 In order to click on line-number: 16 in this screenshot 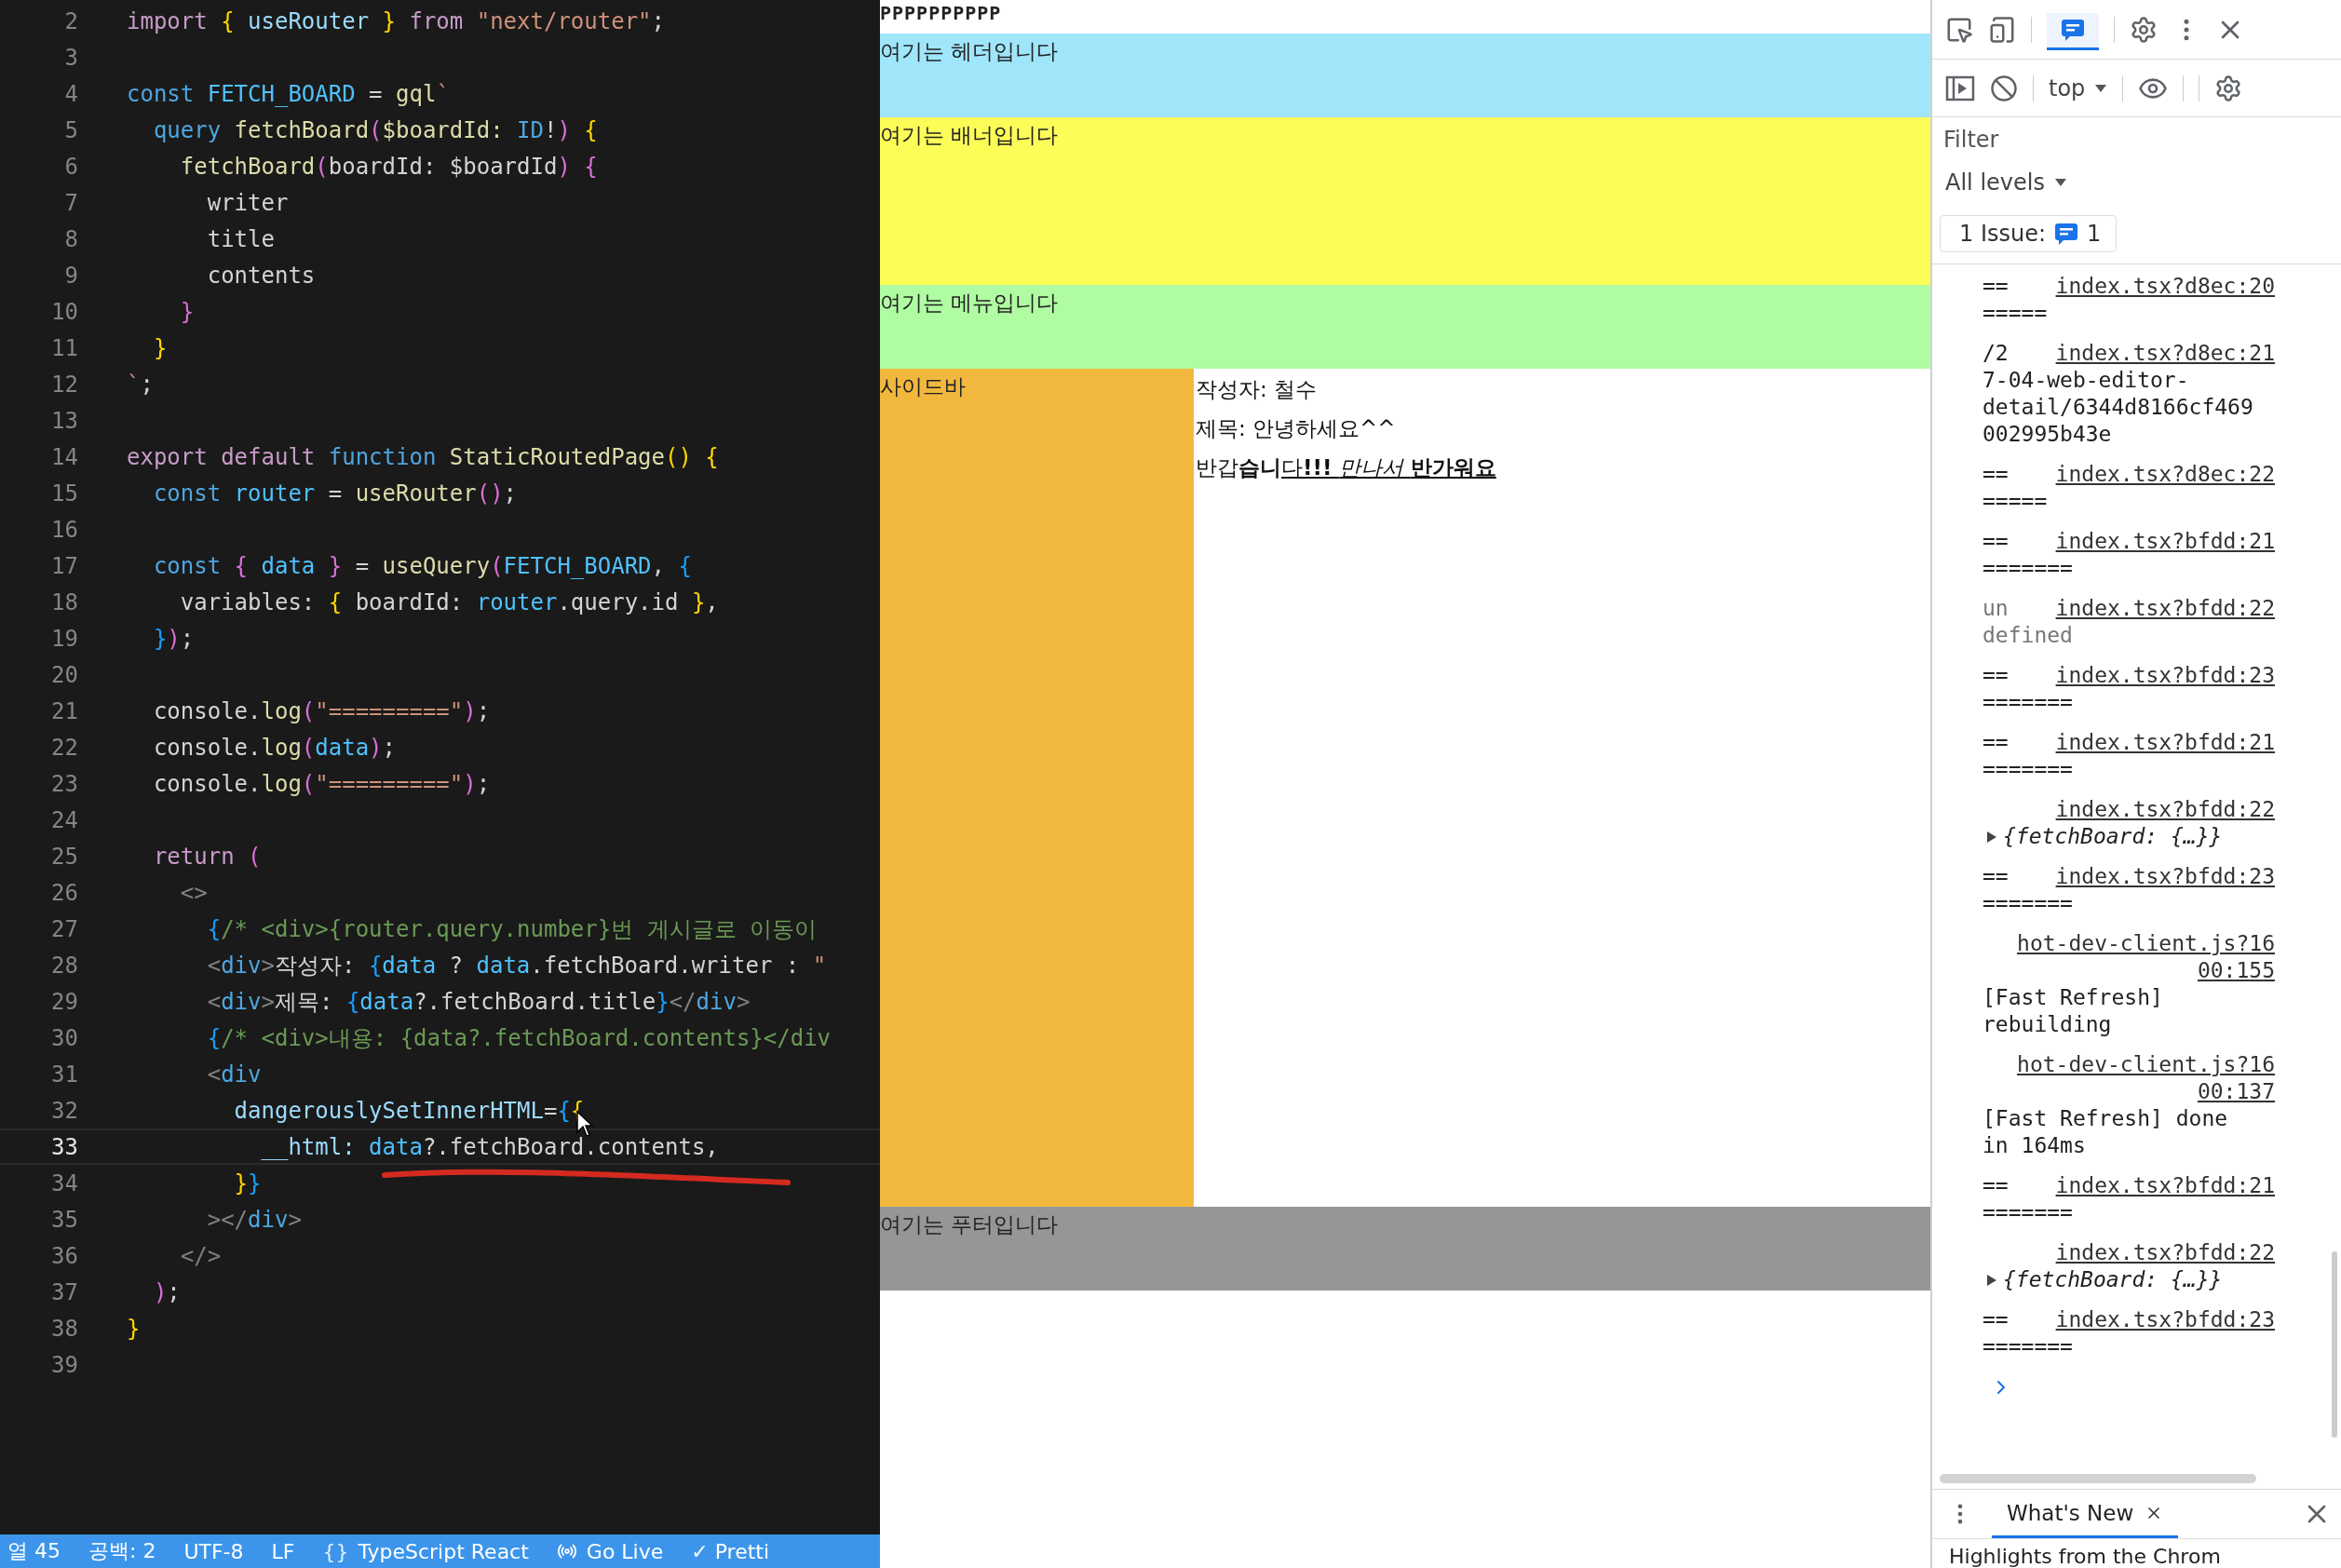, I will do `click(64, 529)`.